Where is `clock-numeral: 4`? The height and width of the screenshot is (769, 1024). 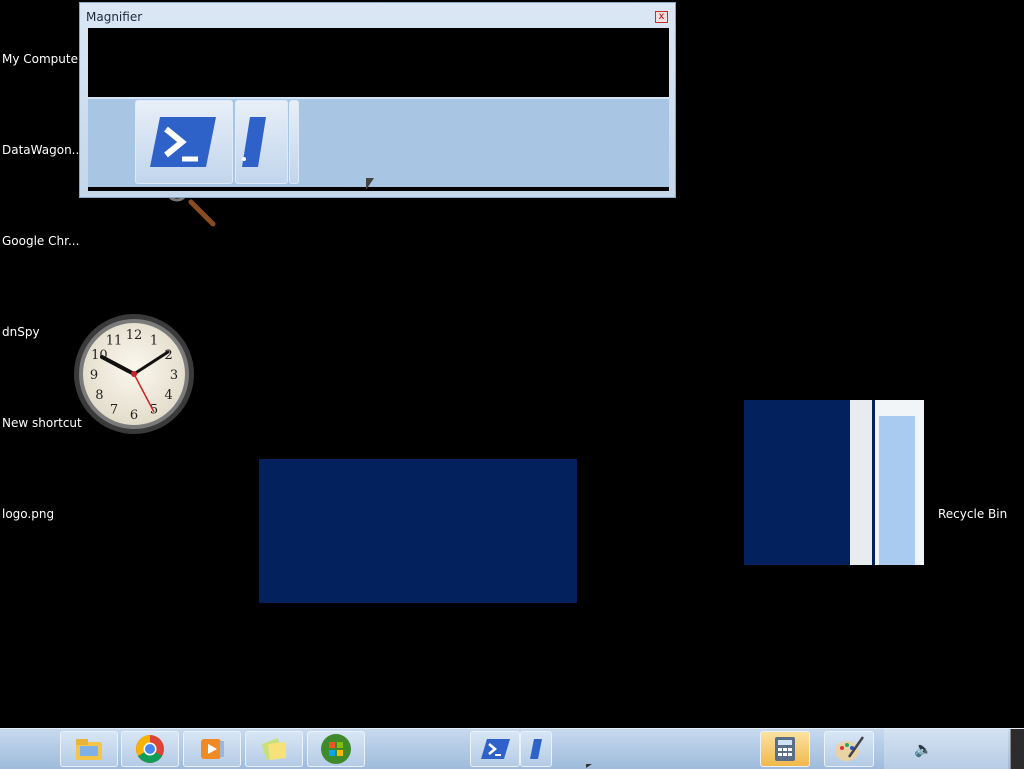 clock-numeral: 4 is located at coordinates (168, 395).